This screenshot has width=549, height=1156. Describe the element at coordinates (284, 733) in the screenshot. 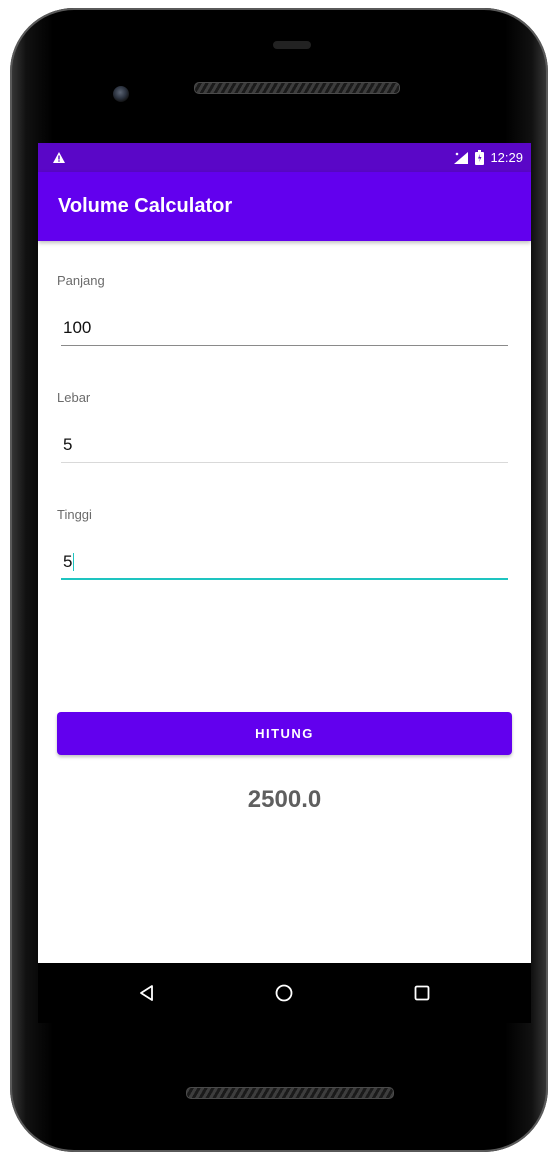

I see `calculate-button: HITUNG` at that location.